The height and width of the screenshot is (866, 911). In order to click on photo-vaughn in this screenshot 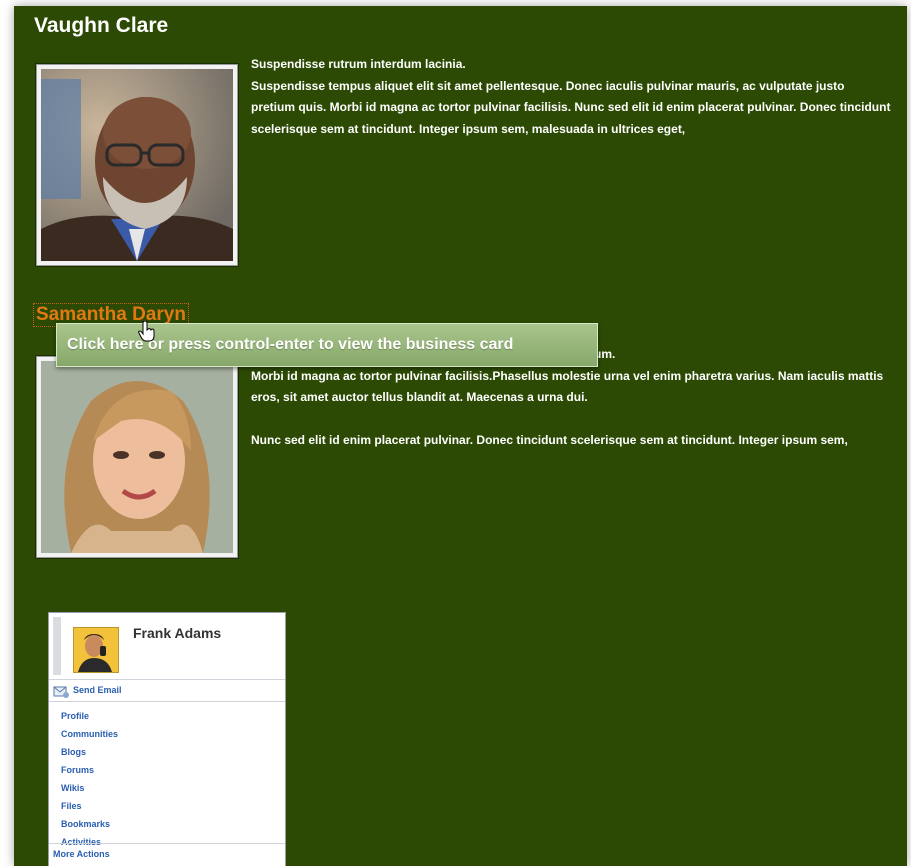, I will do `click(137, 165)`.